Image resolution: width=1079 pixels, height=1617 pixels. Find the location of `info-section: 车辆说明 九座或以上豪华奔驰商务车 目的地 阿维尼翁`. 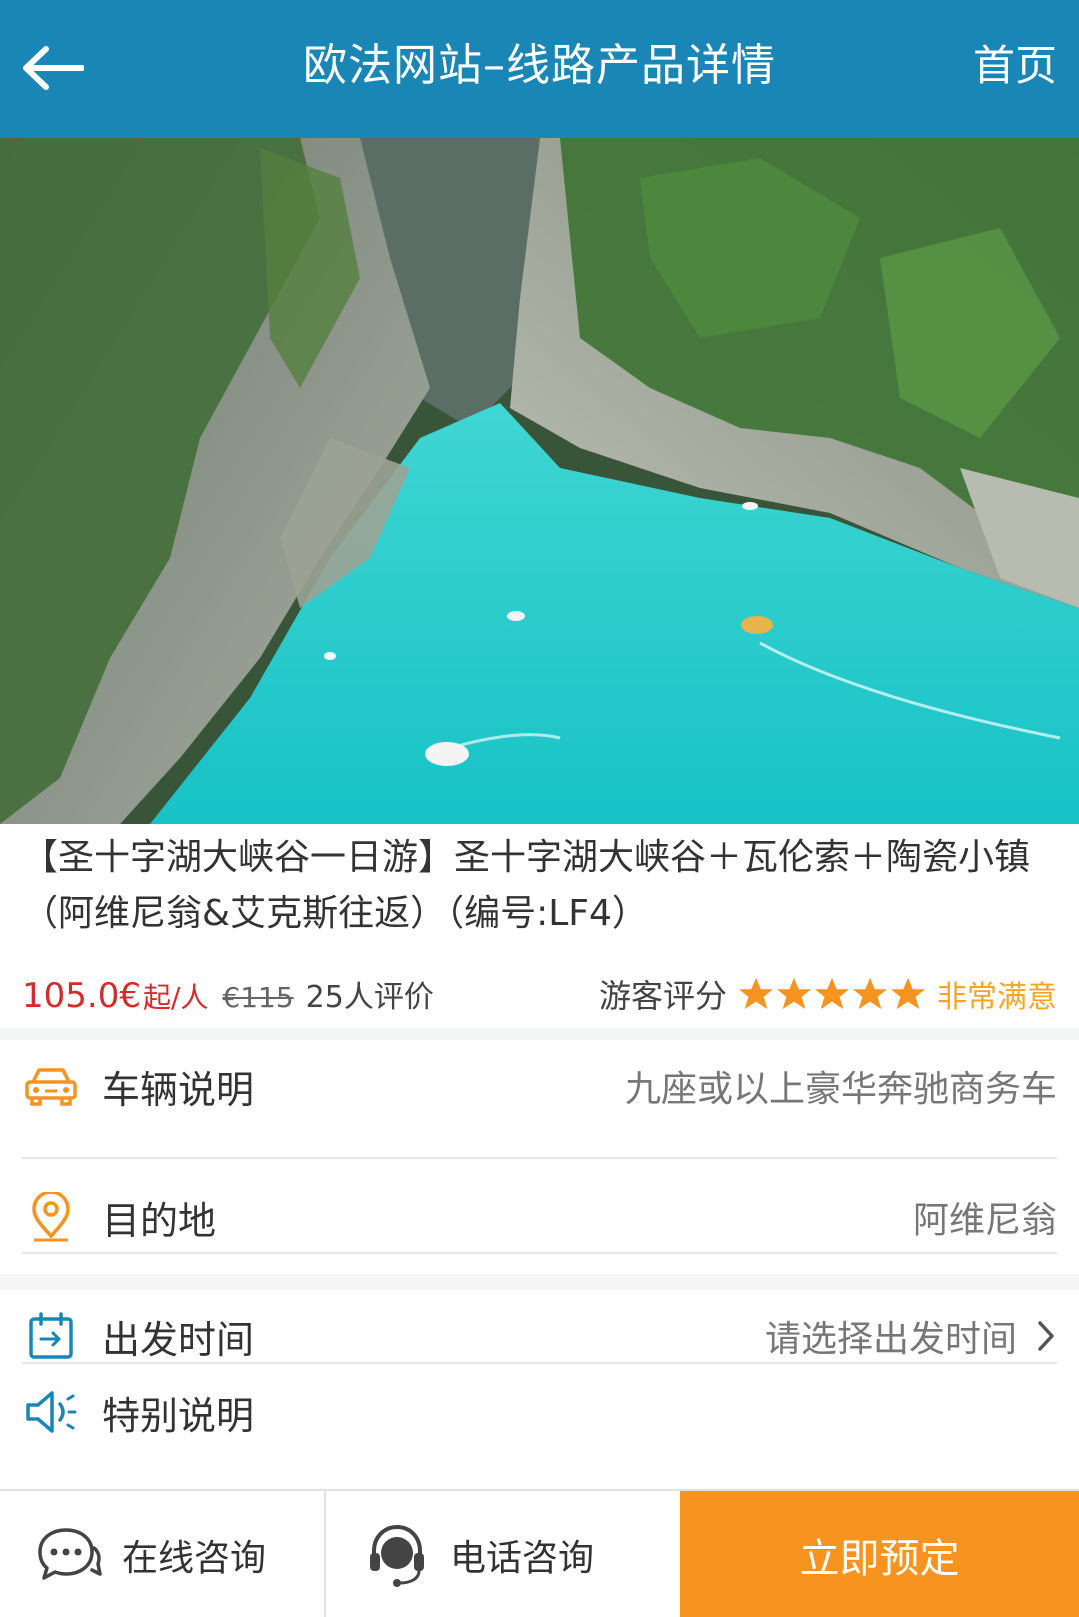

info-section: 车辆说明 九座或以上豪华奔驰商务车 目的地 阿维尼翁 is located at coordinates (539, 1157).